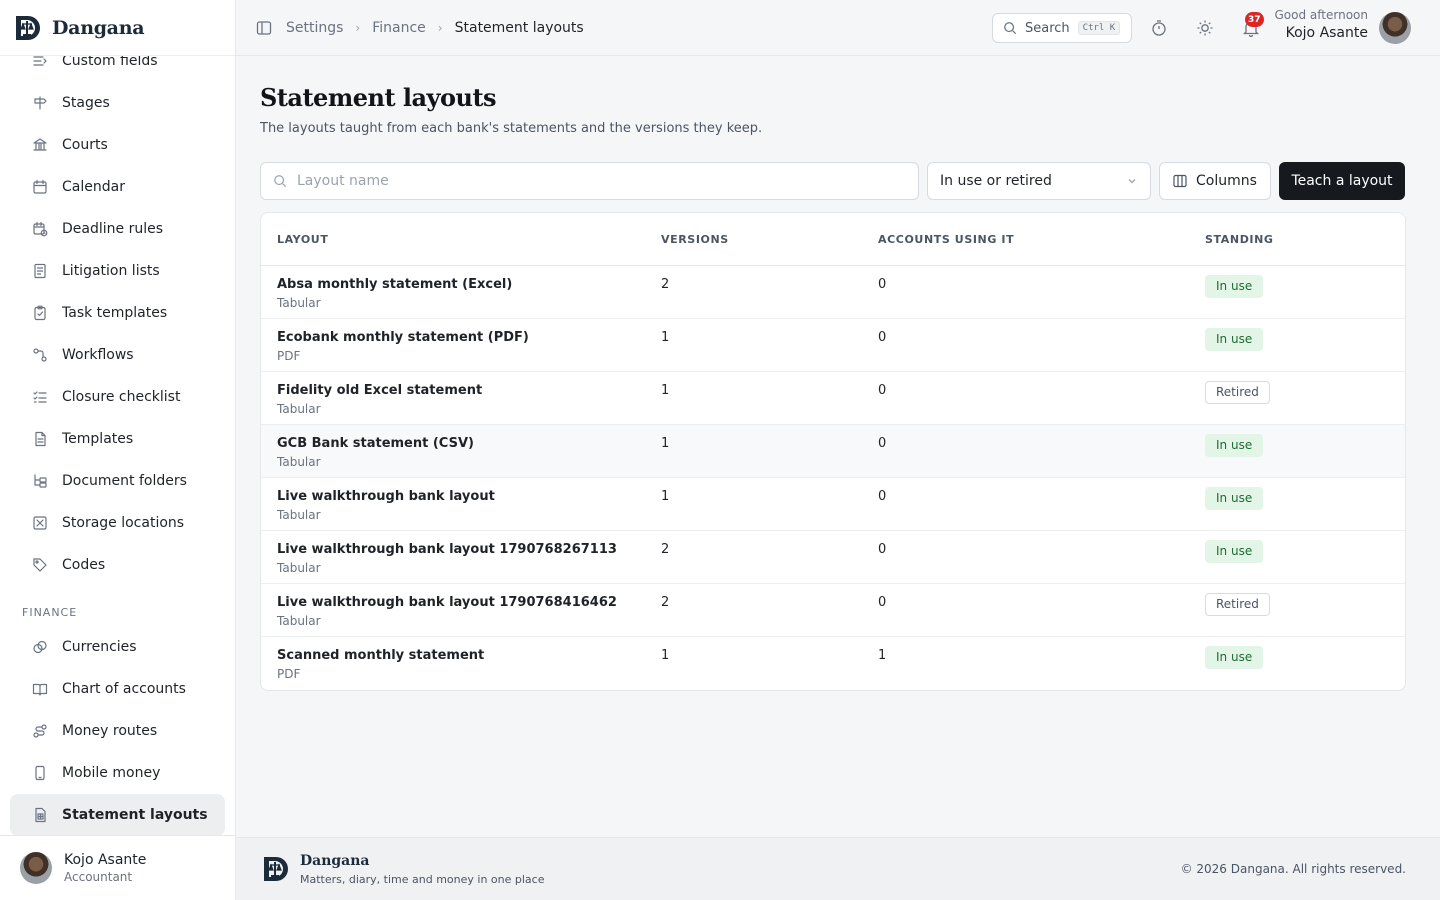  Describe the element at coordinates (469, 284) in the screenshot. I see `layout-name: Absa monthly statement (Excel)` at that location.